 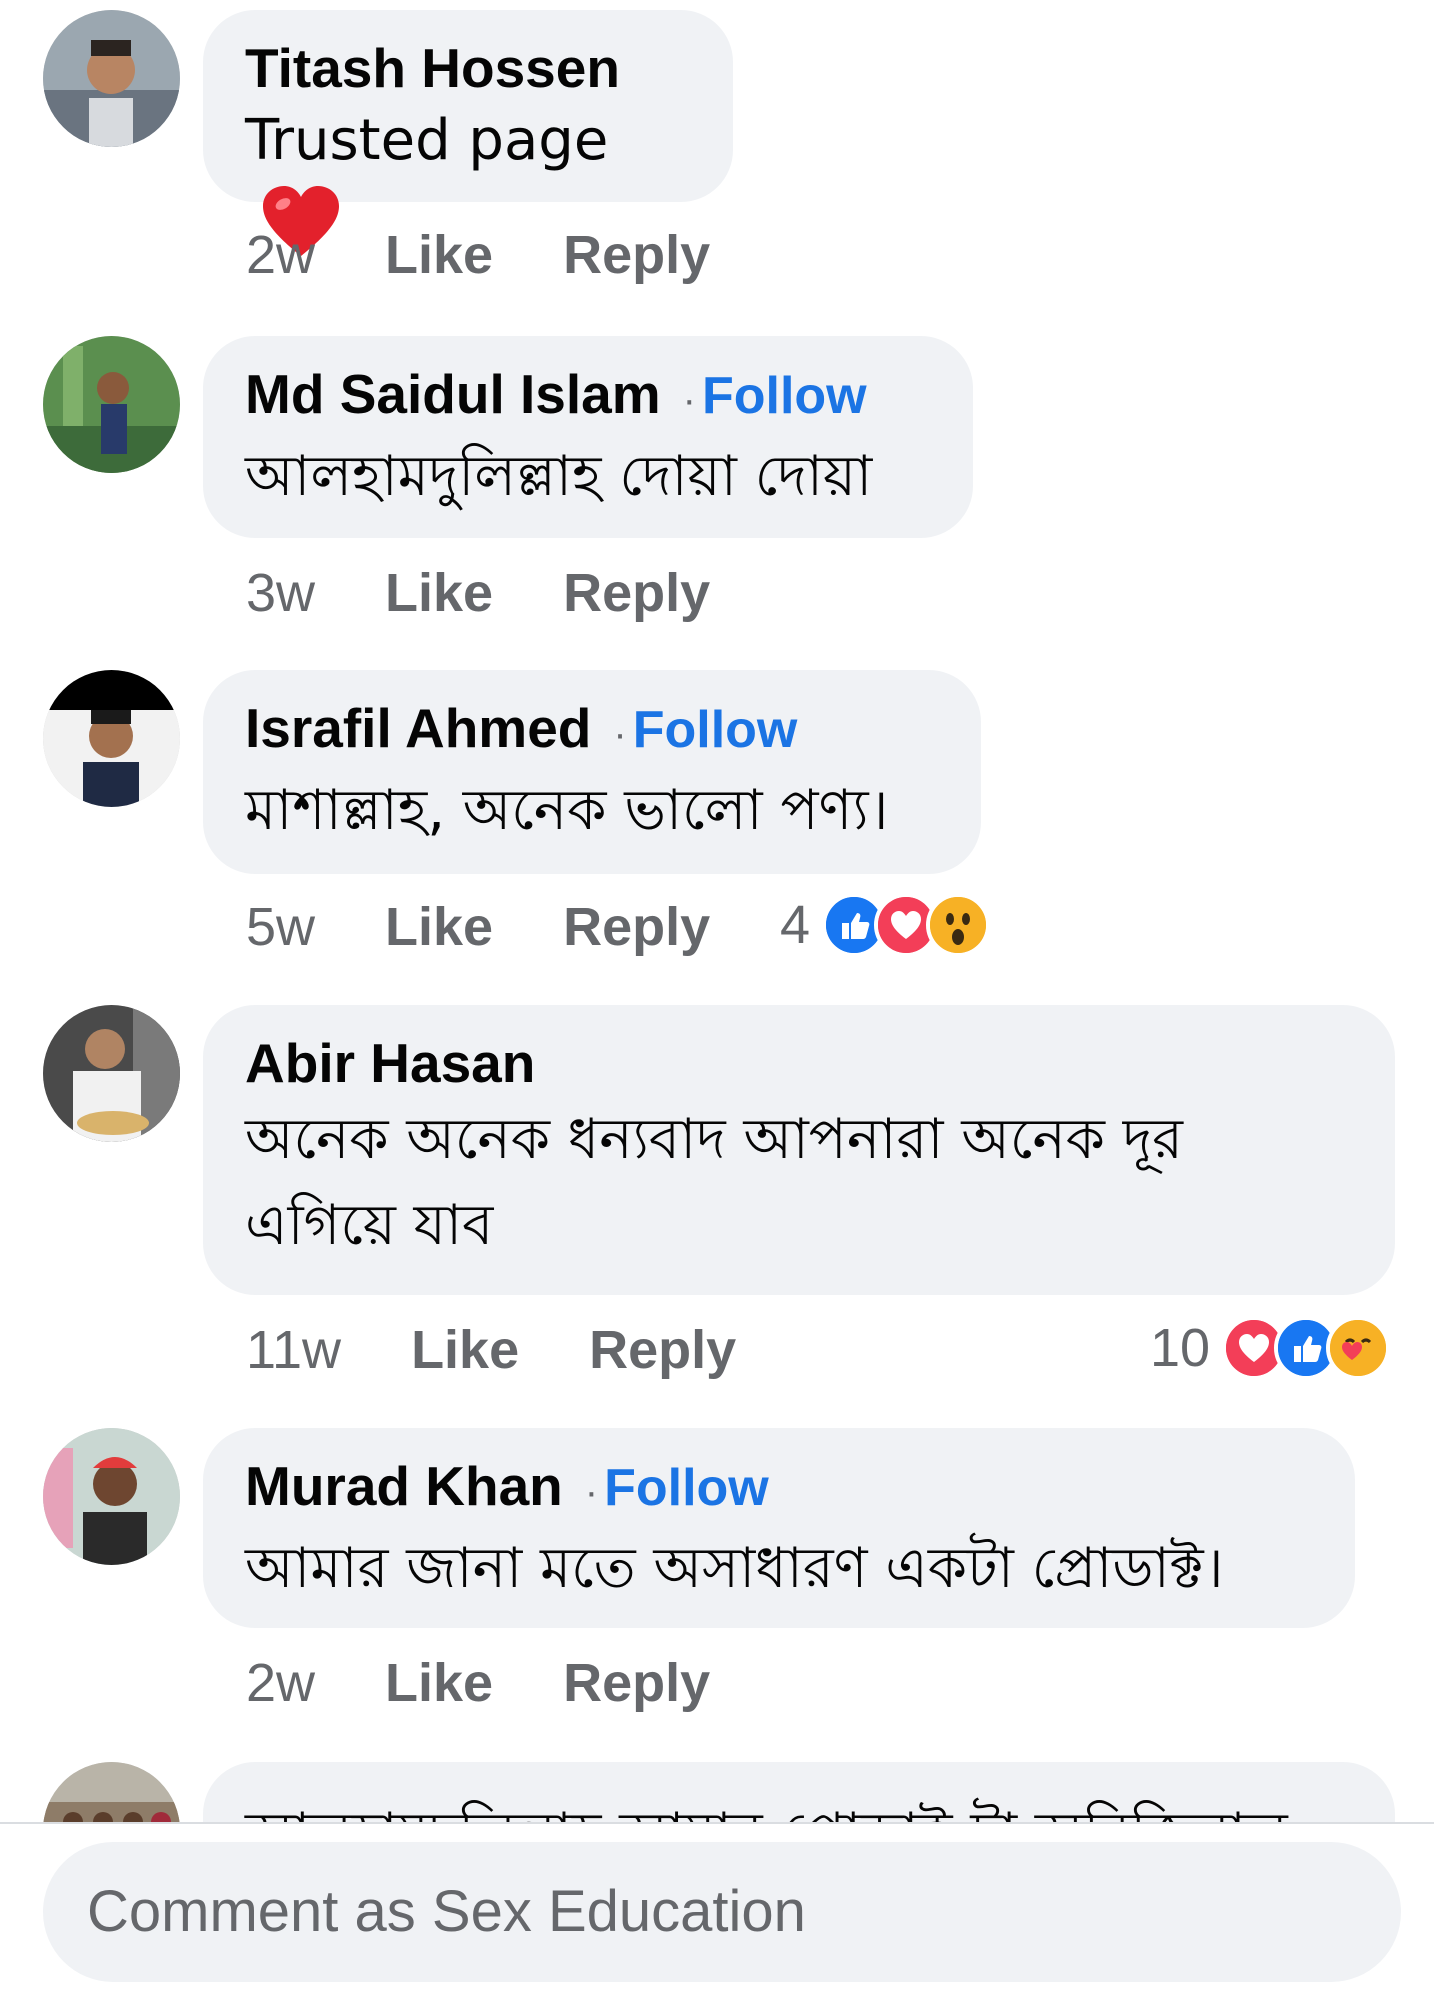 I want to click on care-reaction-icon, so click(x=1358, y=1348).